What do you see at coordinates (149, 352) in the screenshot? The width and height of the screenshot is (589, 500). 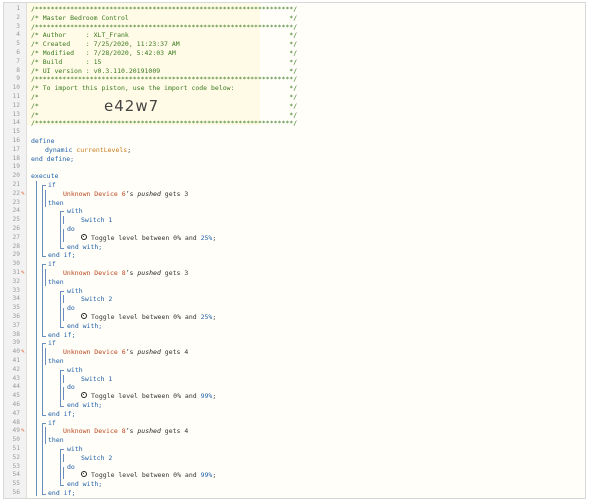 I see `button-attribute: pushed` at bounding box center [149, 352].